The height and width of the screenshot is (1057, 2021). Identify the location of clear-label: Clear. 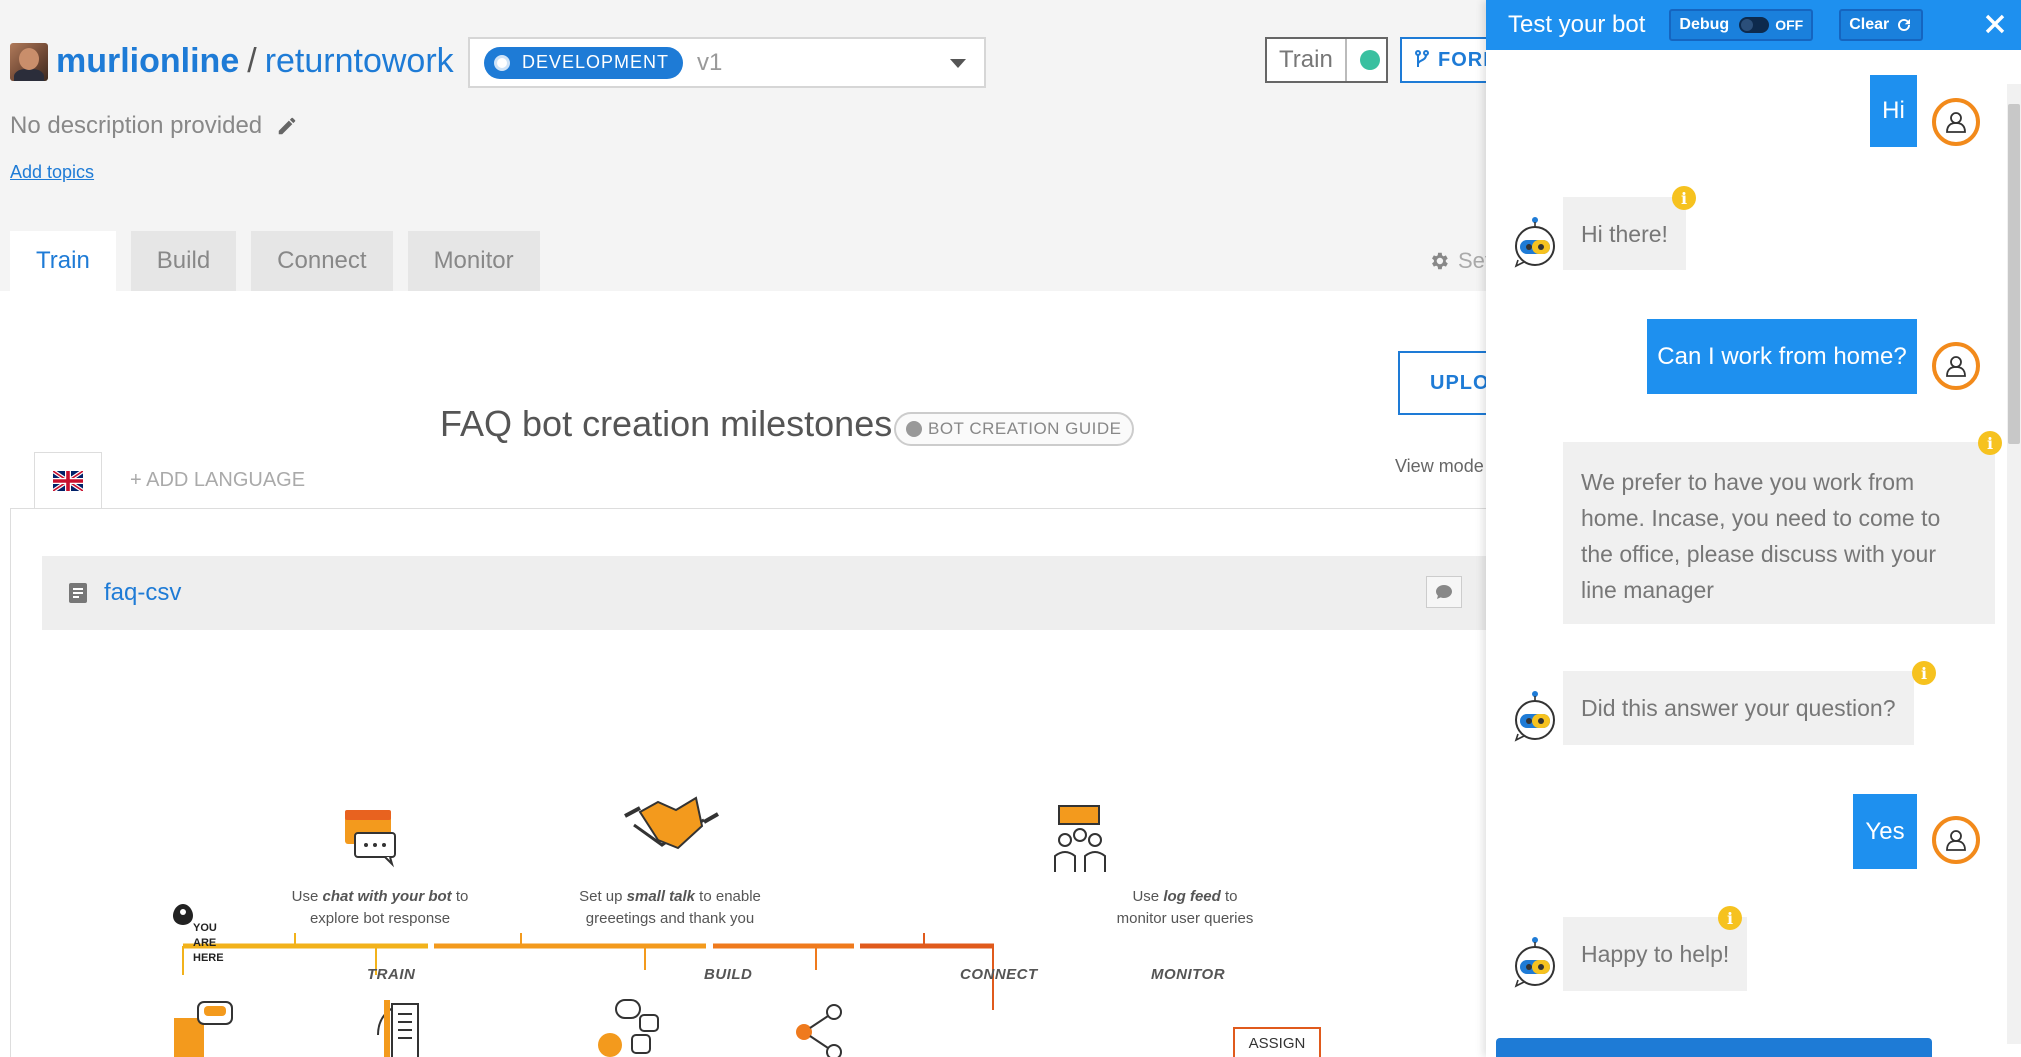
(1869, 24).